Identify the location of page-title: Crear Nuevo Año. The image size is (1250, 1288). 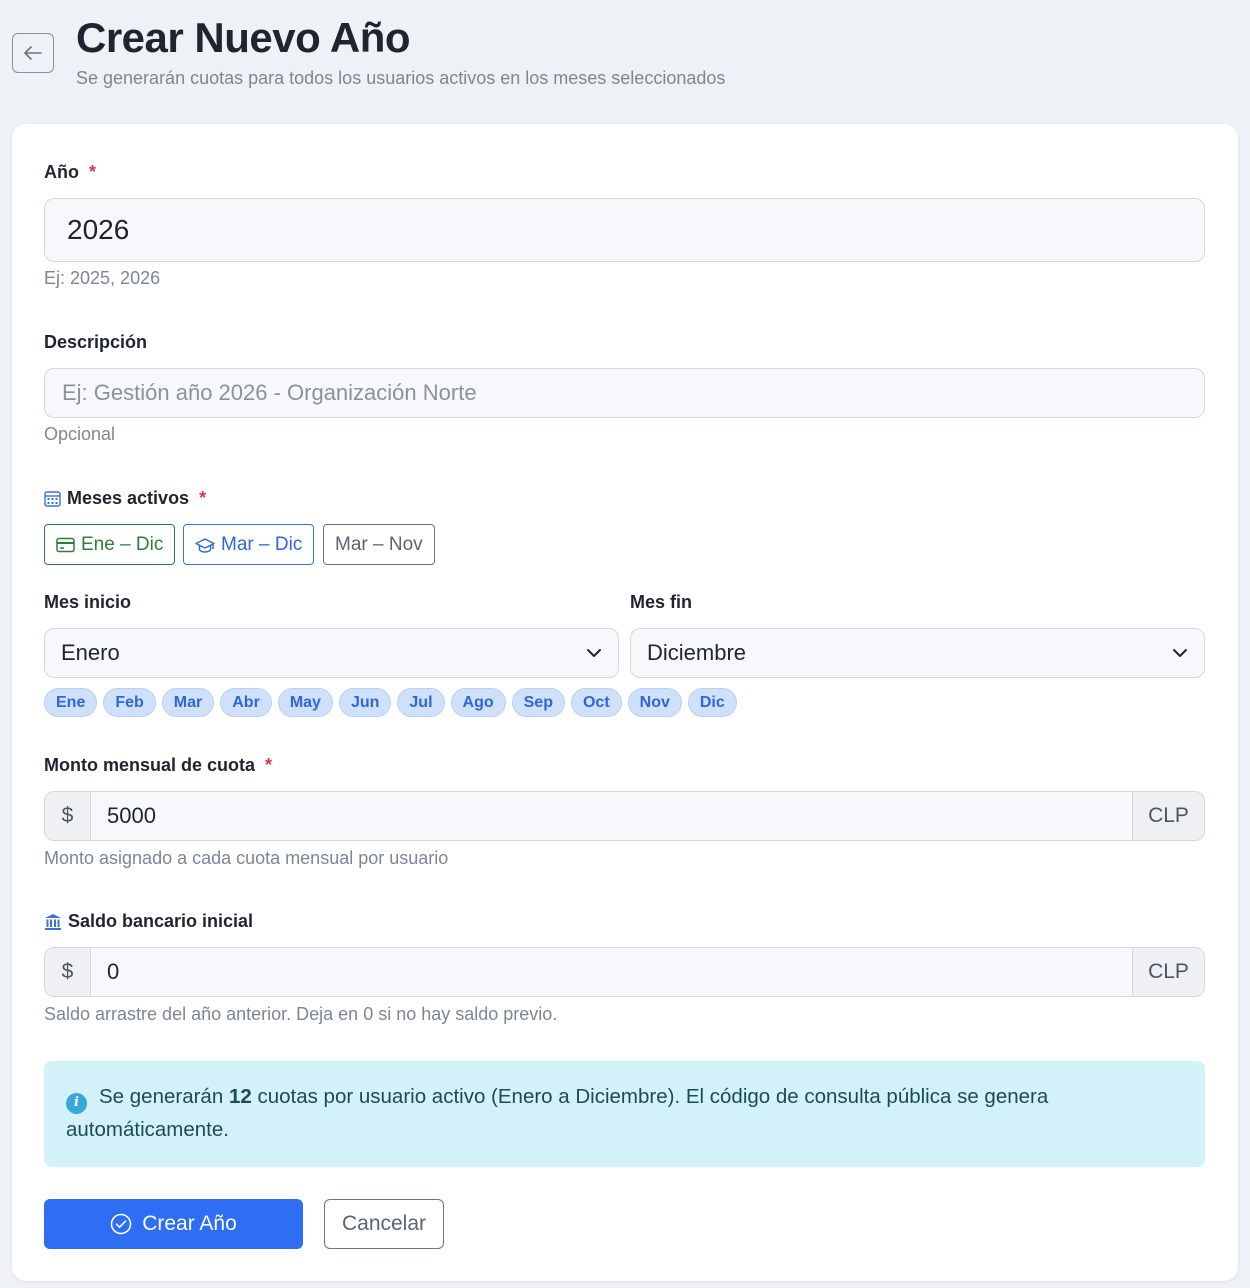
(243, 37).